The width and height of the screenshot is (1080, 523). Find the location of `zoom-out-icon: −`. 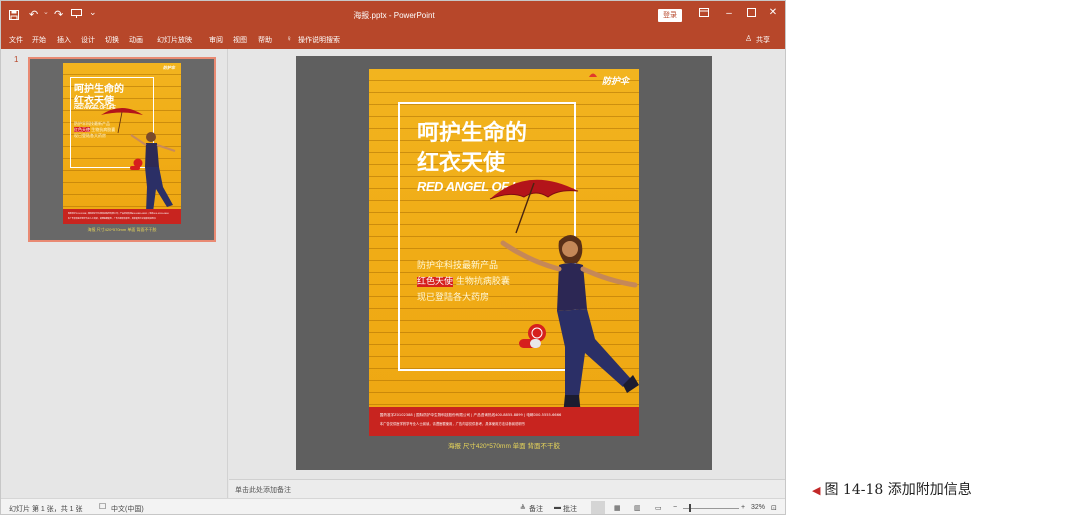

zoom-out-icon: − is located at coordinates (675, 507).